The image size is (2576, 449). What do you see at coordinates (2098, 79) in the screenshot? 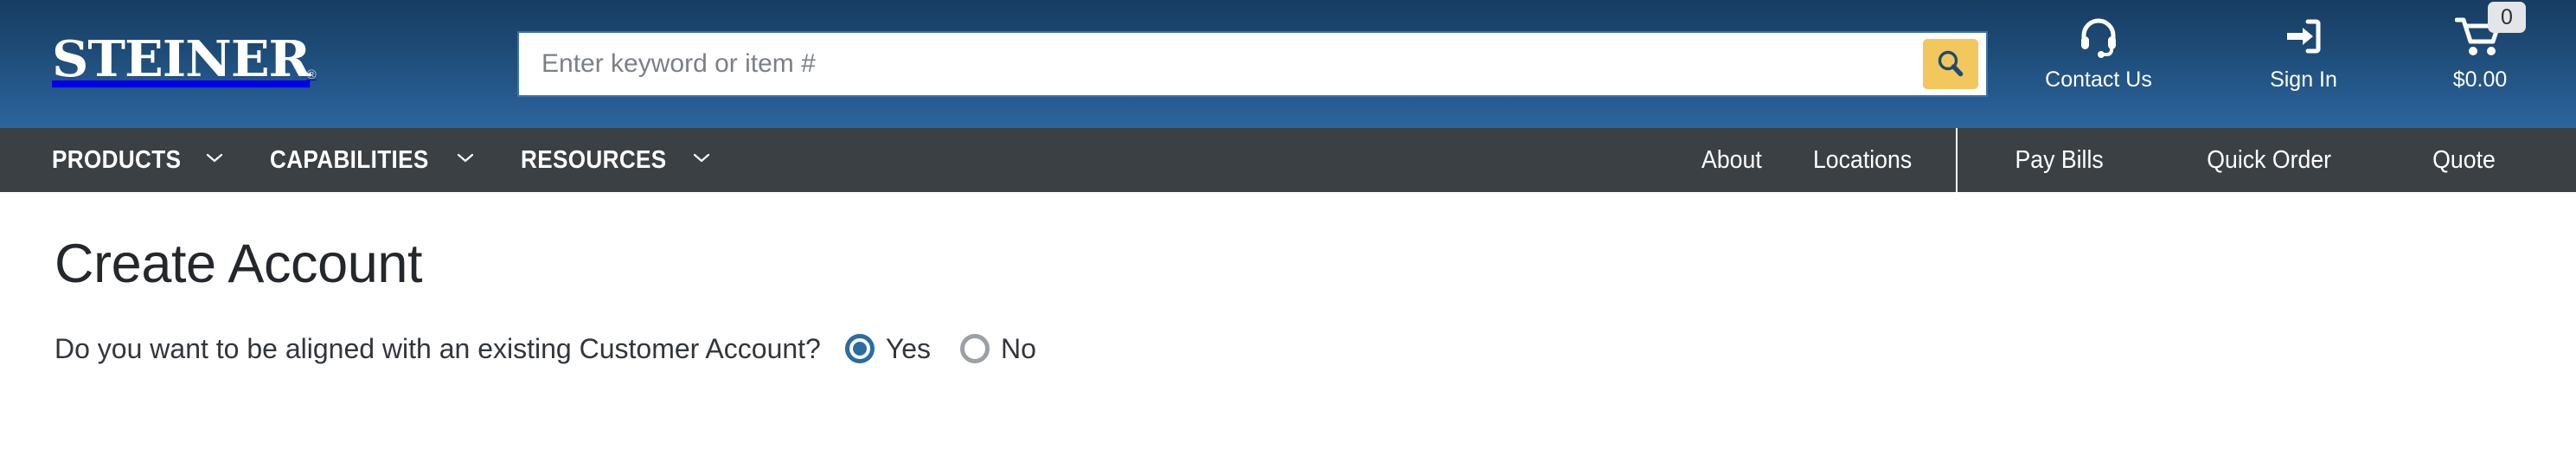
I see `contact-us-label: Contact Us` at bounding box center [2098, 79].